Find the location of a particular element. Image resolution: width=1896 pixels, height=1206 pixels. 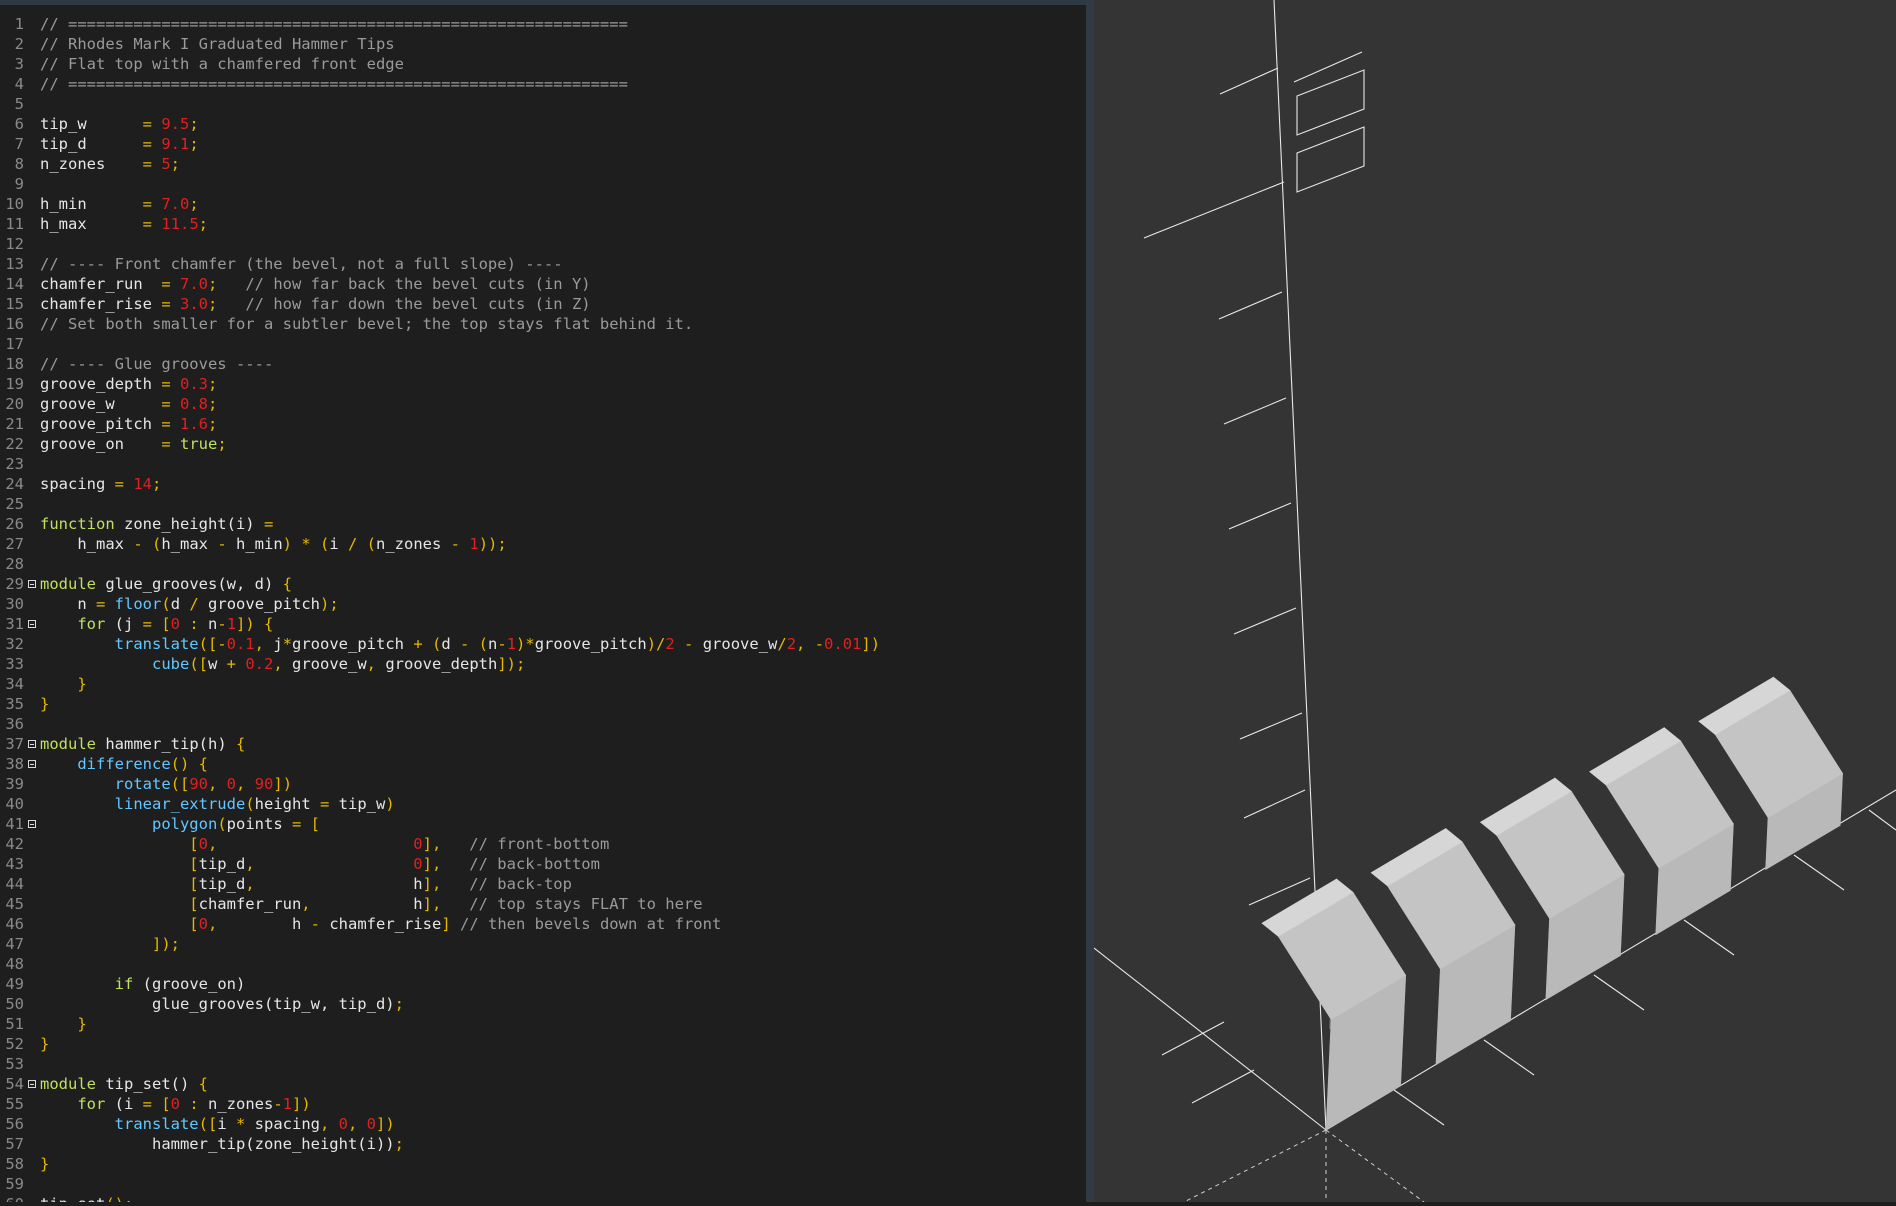

code-token: 7.0 is located at coordinates (194, 284).